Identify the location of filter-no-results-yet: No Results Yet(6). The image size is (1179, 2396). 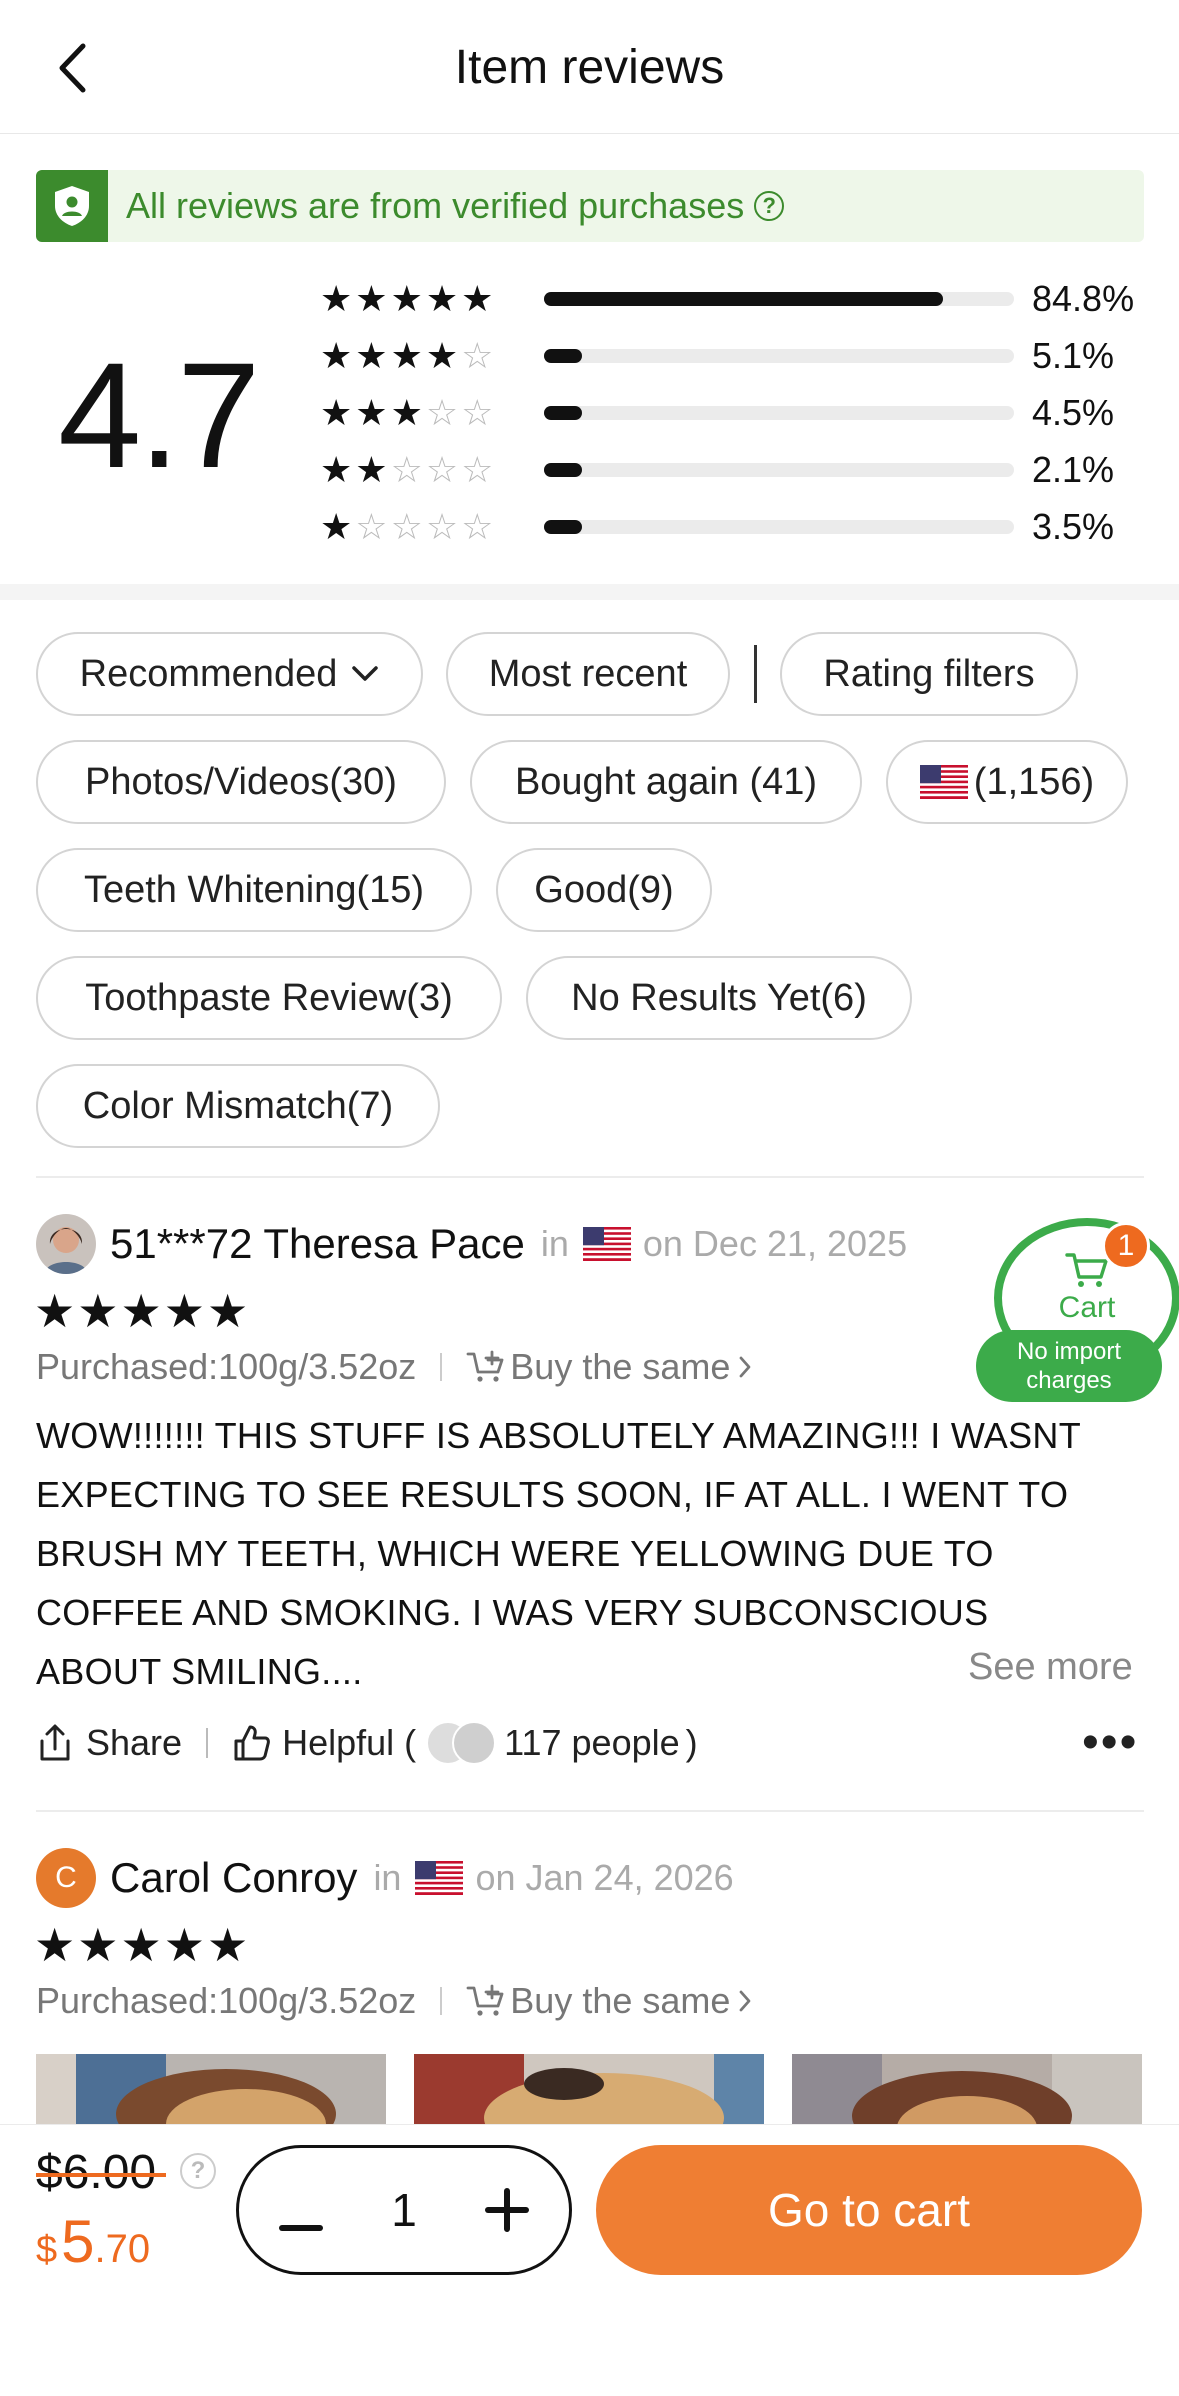
(719, 998).